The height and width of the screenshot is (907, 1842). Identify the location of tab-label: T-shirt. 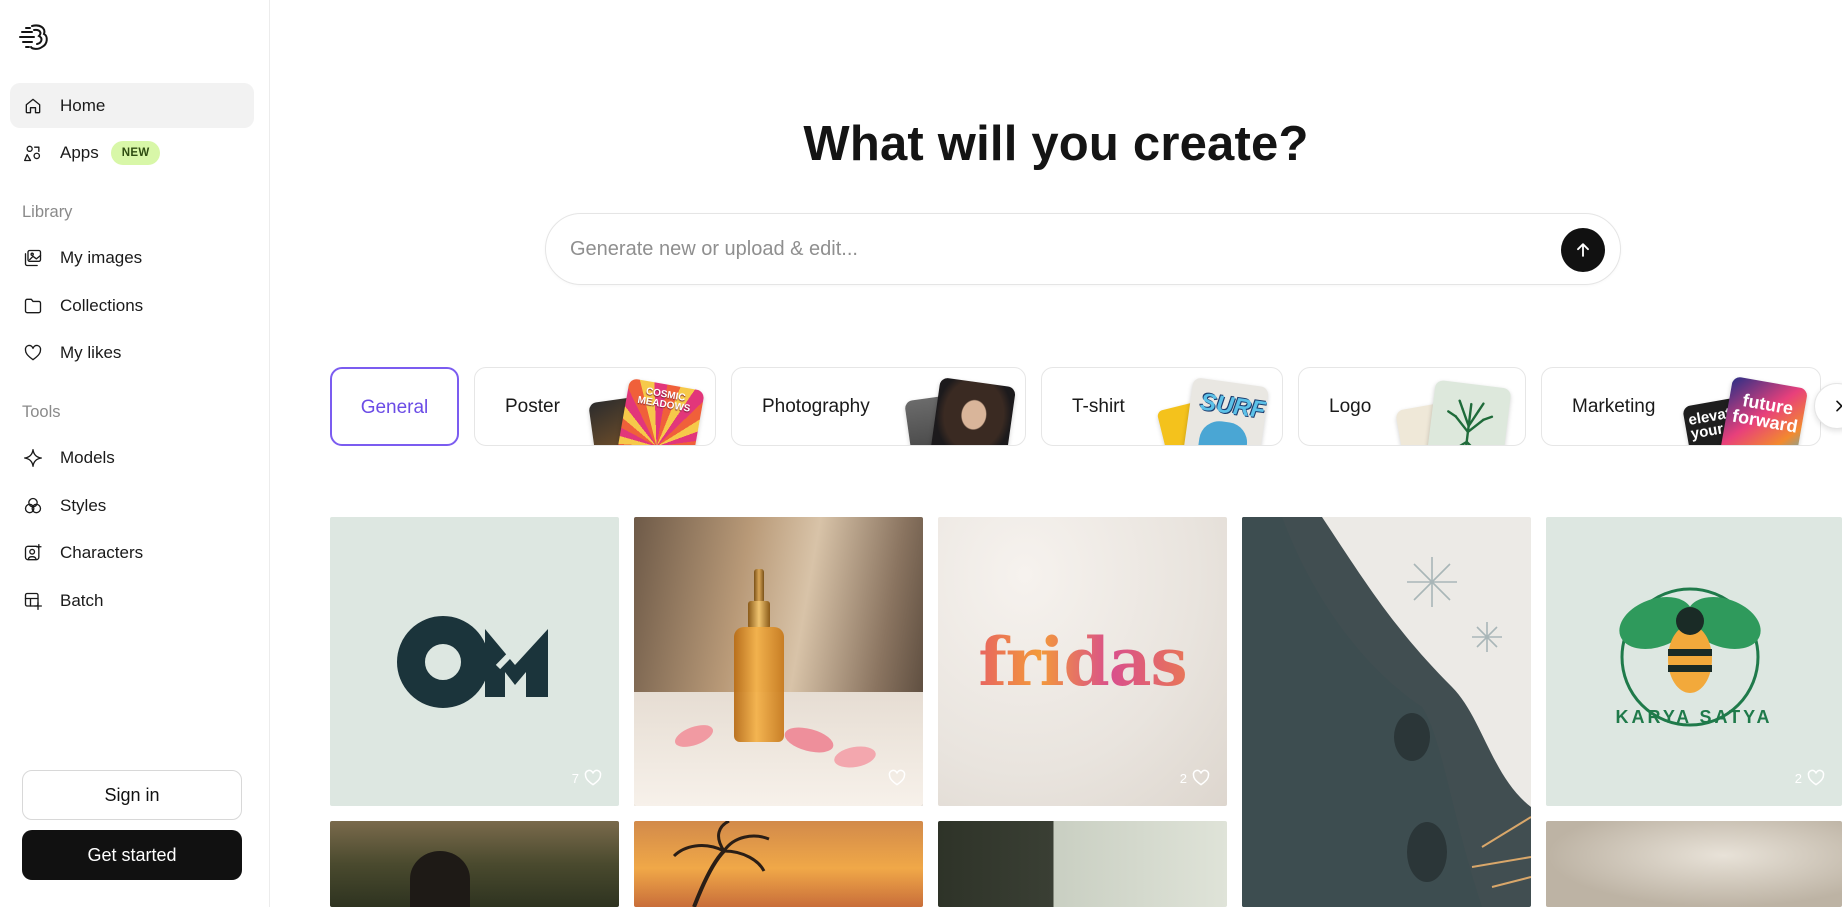
(1098, 406).